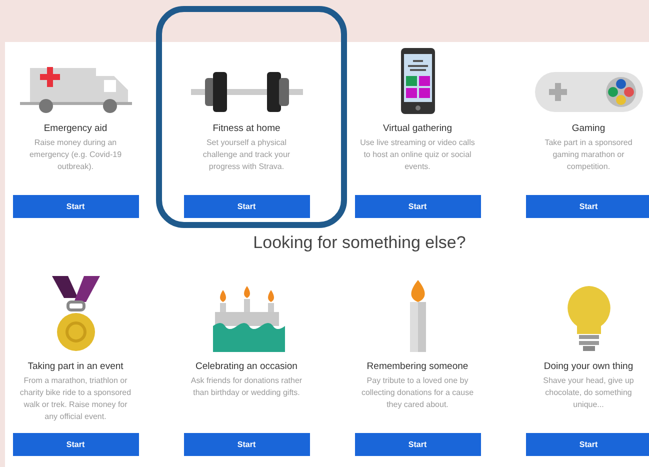 This screenshot has height=467, width=649. What do you see at coordinates (75, 399) in the screenshot?
I see `card-description: From a marathon, triathlon or charity bike ride to a sponsored walk or trek. Raise money for any official event.` at bounding box center [75, 399].